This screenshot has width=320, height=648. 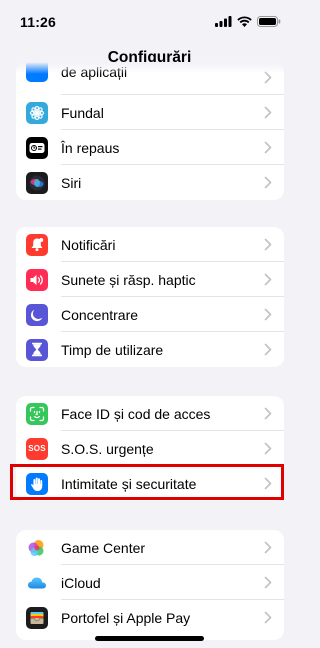 What do you see at coordinates (38, 22) in the screenshot?
I see `status-time: 11:26` at bounding box center [38, 22].